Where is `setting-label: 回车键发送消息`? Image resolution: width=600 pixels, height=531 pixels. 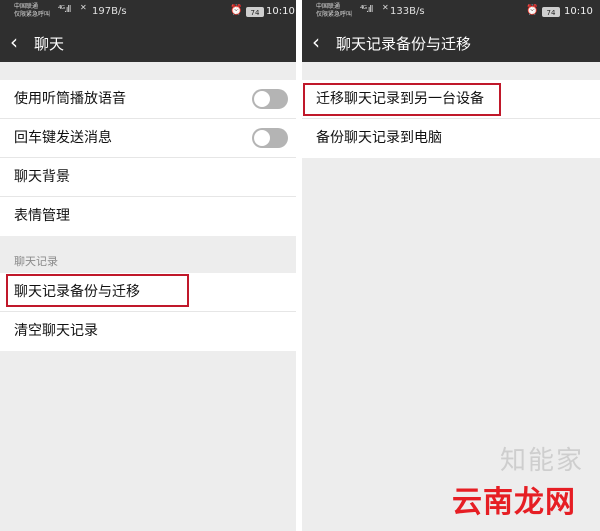
setting-label: 回车键发送消息 is located at coordinates (63, 138).